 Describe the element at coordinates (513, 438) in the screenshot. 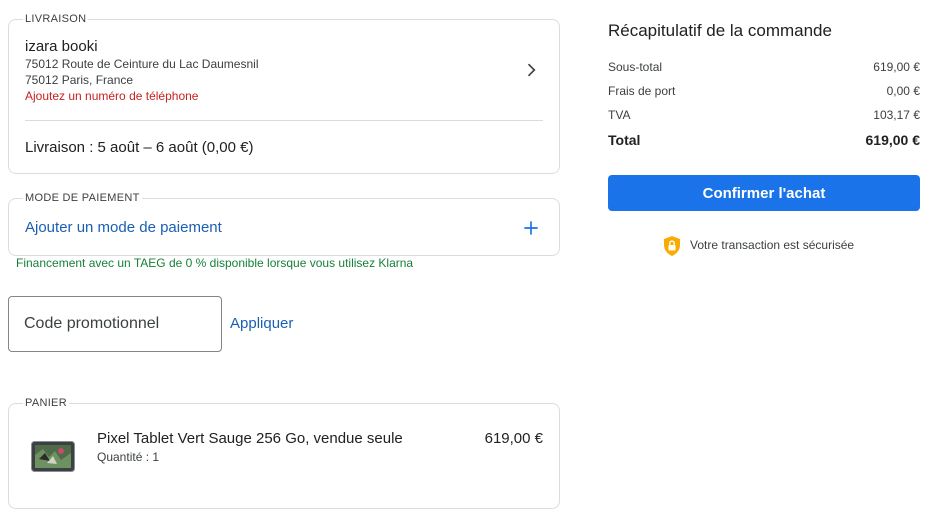

I see `product-price: 619,00 €` at that location.